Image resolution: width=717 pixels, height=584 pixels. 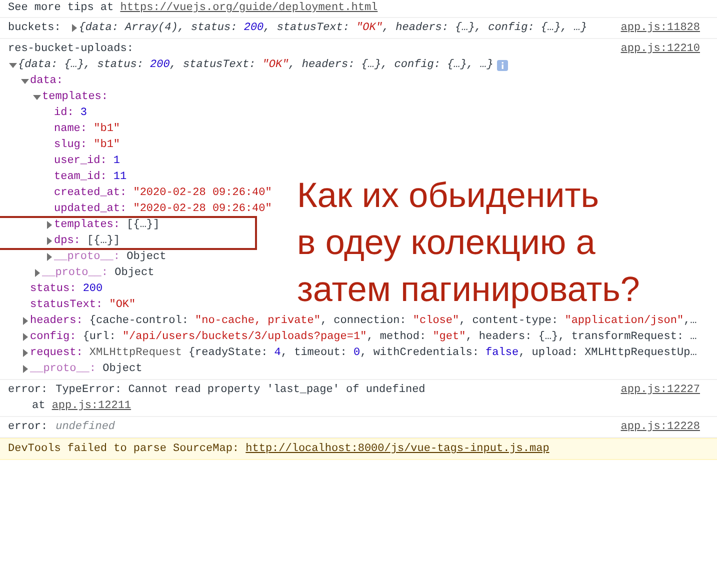 I want to click on property-line: templates: [{…}], so click(x=107, y=225).